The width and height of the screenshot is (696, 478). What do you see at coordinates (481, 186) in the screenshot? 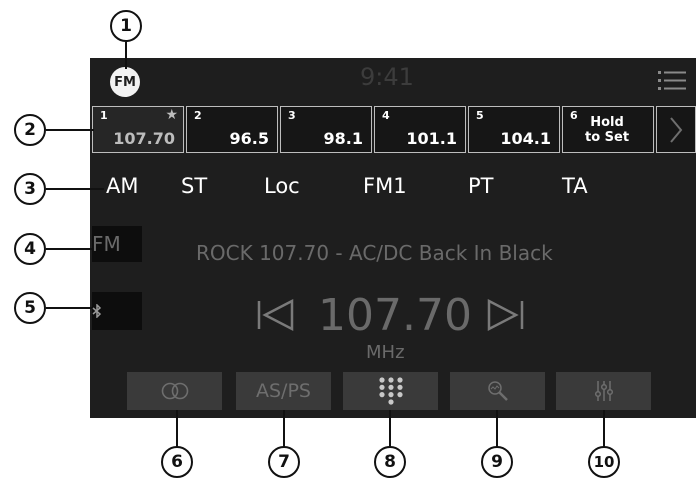
I see `mode-pt: PT` at bounding box center [481, 186].